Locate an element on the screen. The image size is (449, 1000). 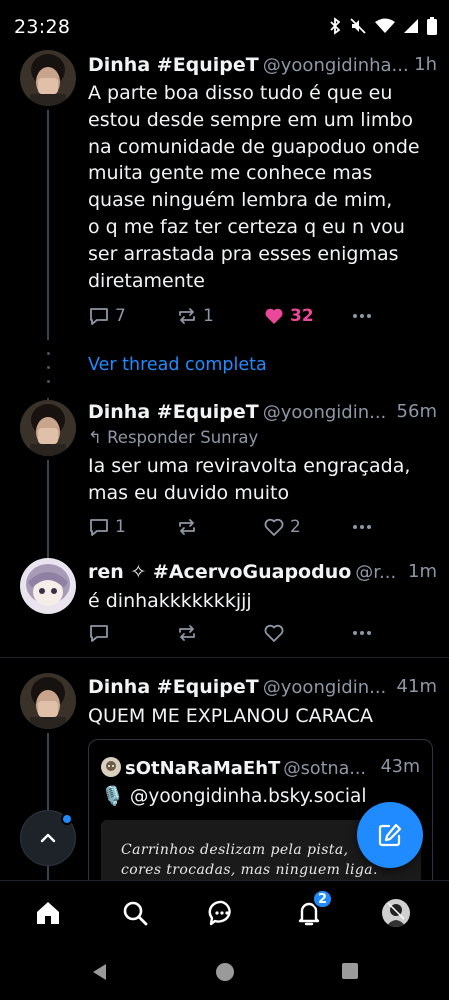
post-header: Dinha #EquipeT @yoongidinha.... 1h is located at coordinates (262, 66).